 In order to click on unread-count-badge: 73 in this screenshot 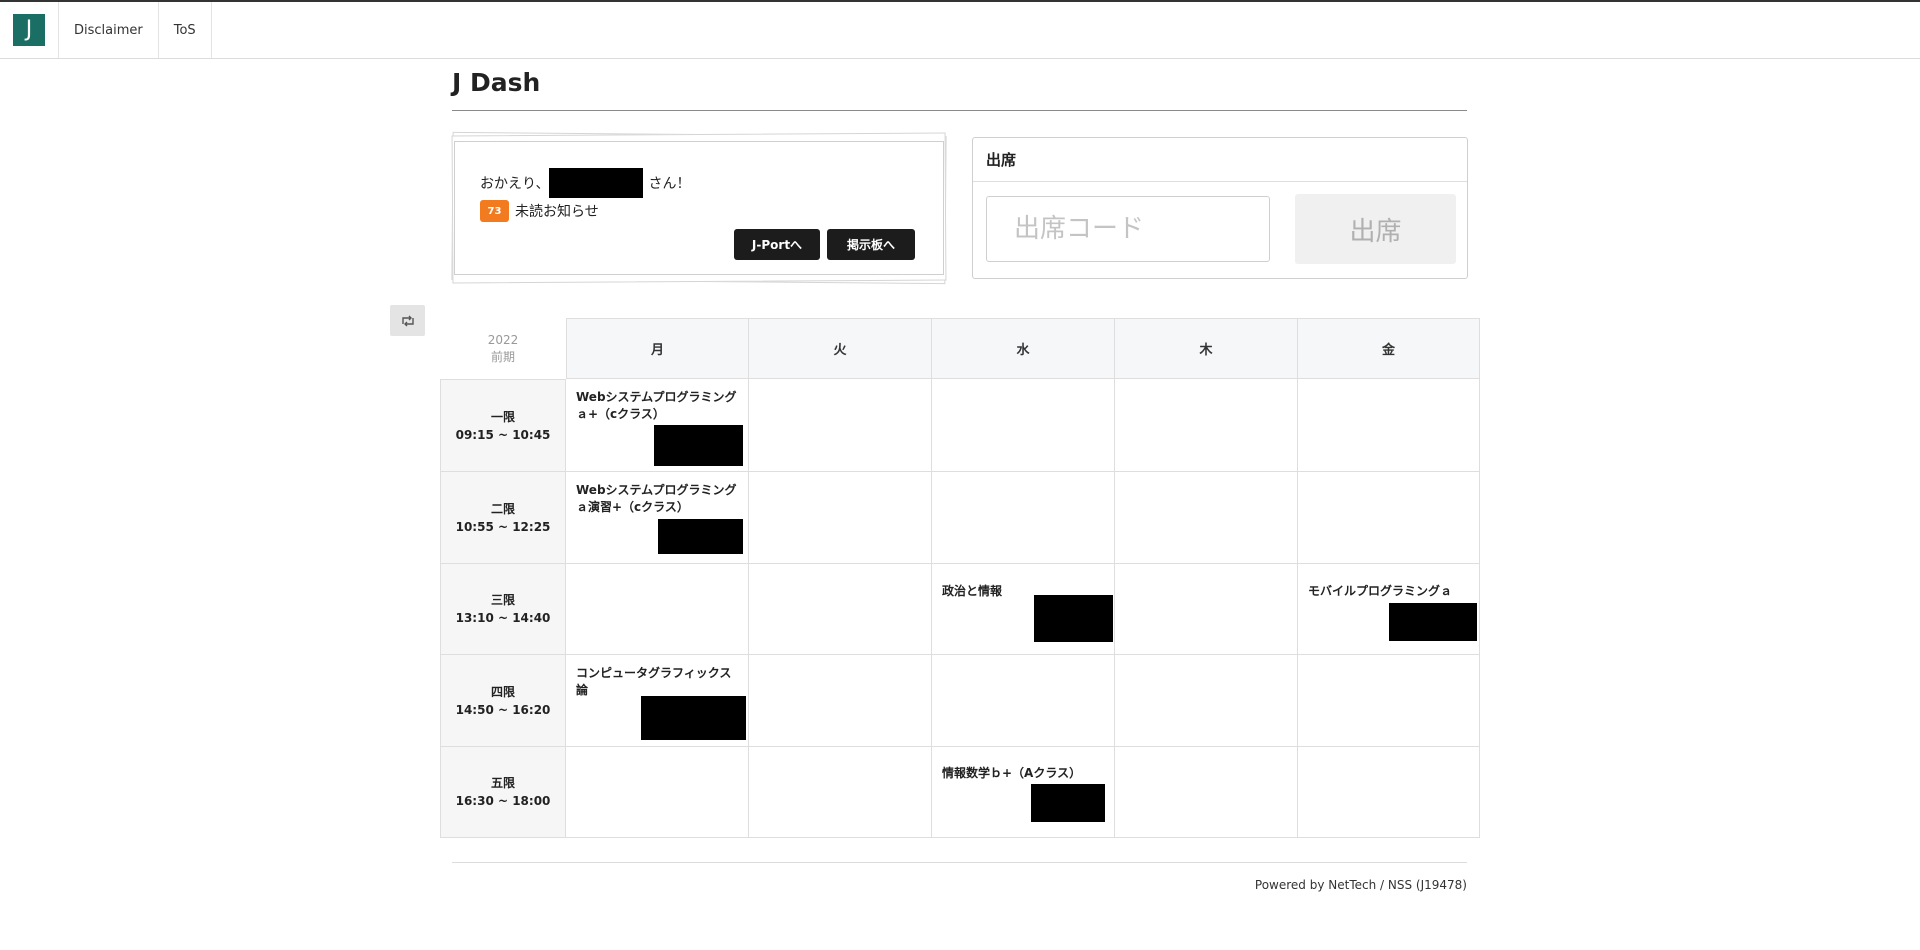, I will do `click(494, 211)`.